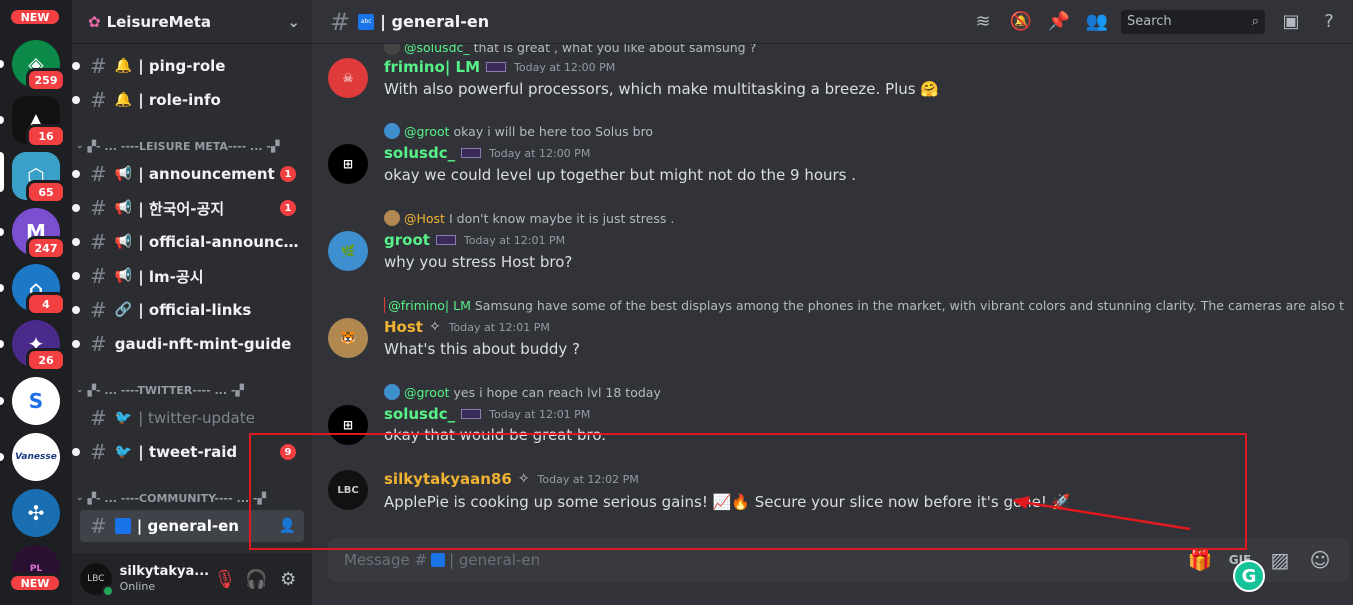 The height and width of the screenshot is (605, 1353). What do you see at coordinates (478, 262) in the screenshot?
I see `message-body: why you stress Host bro?` at bounding box center [478, 262].